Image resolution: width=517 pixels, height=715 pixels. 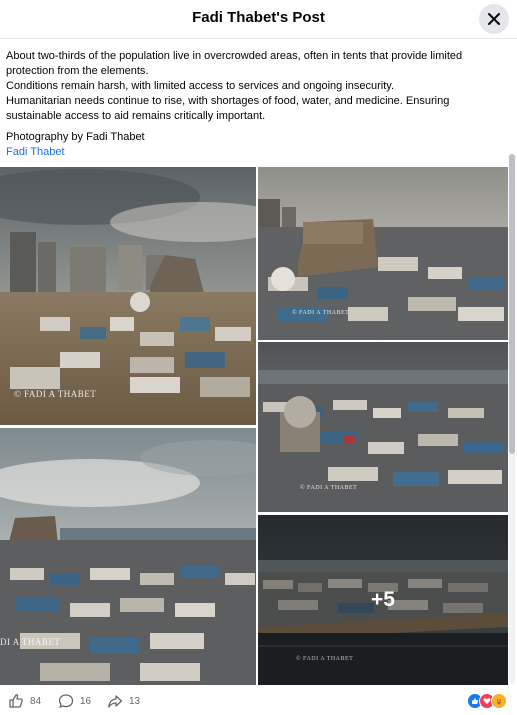 I want to click on post-title: Fadi Thabet's Post, so click(x=258, y=17).